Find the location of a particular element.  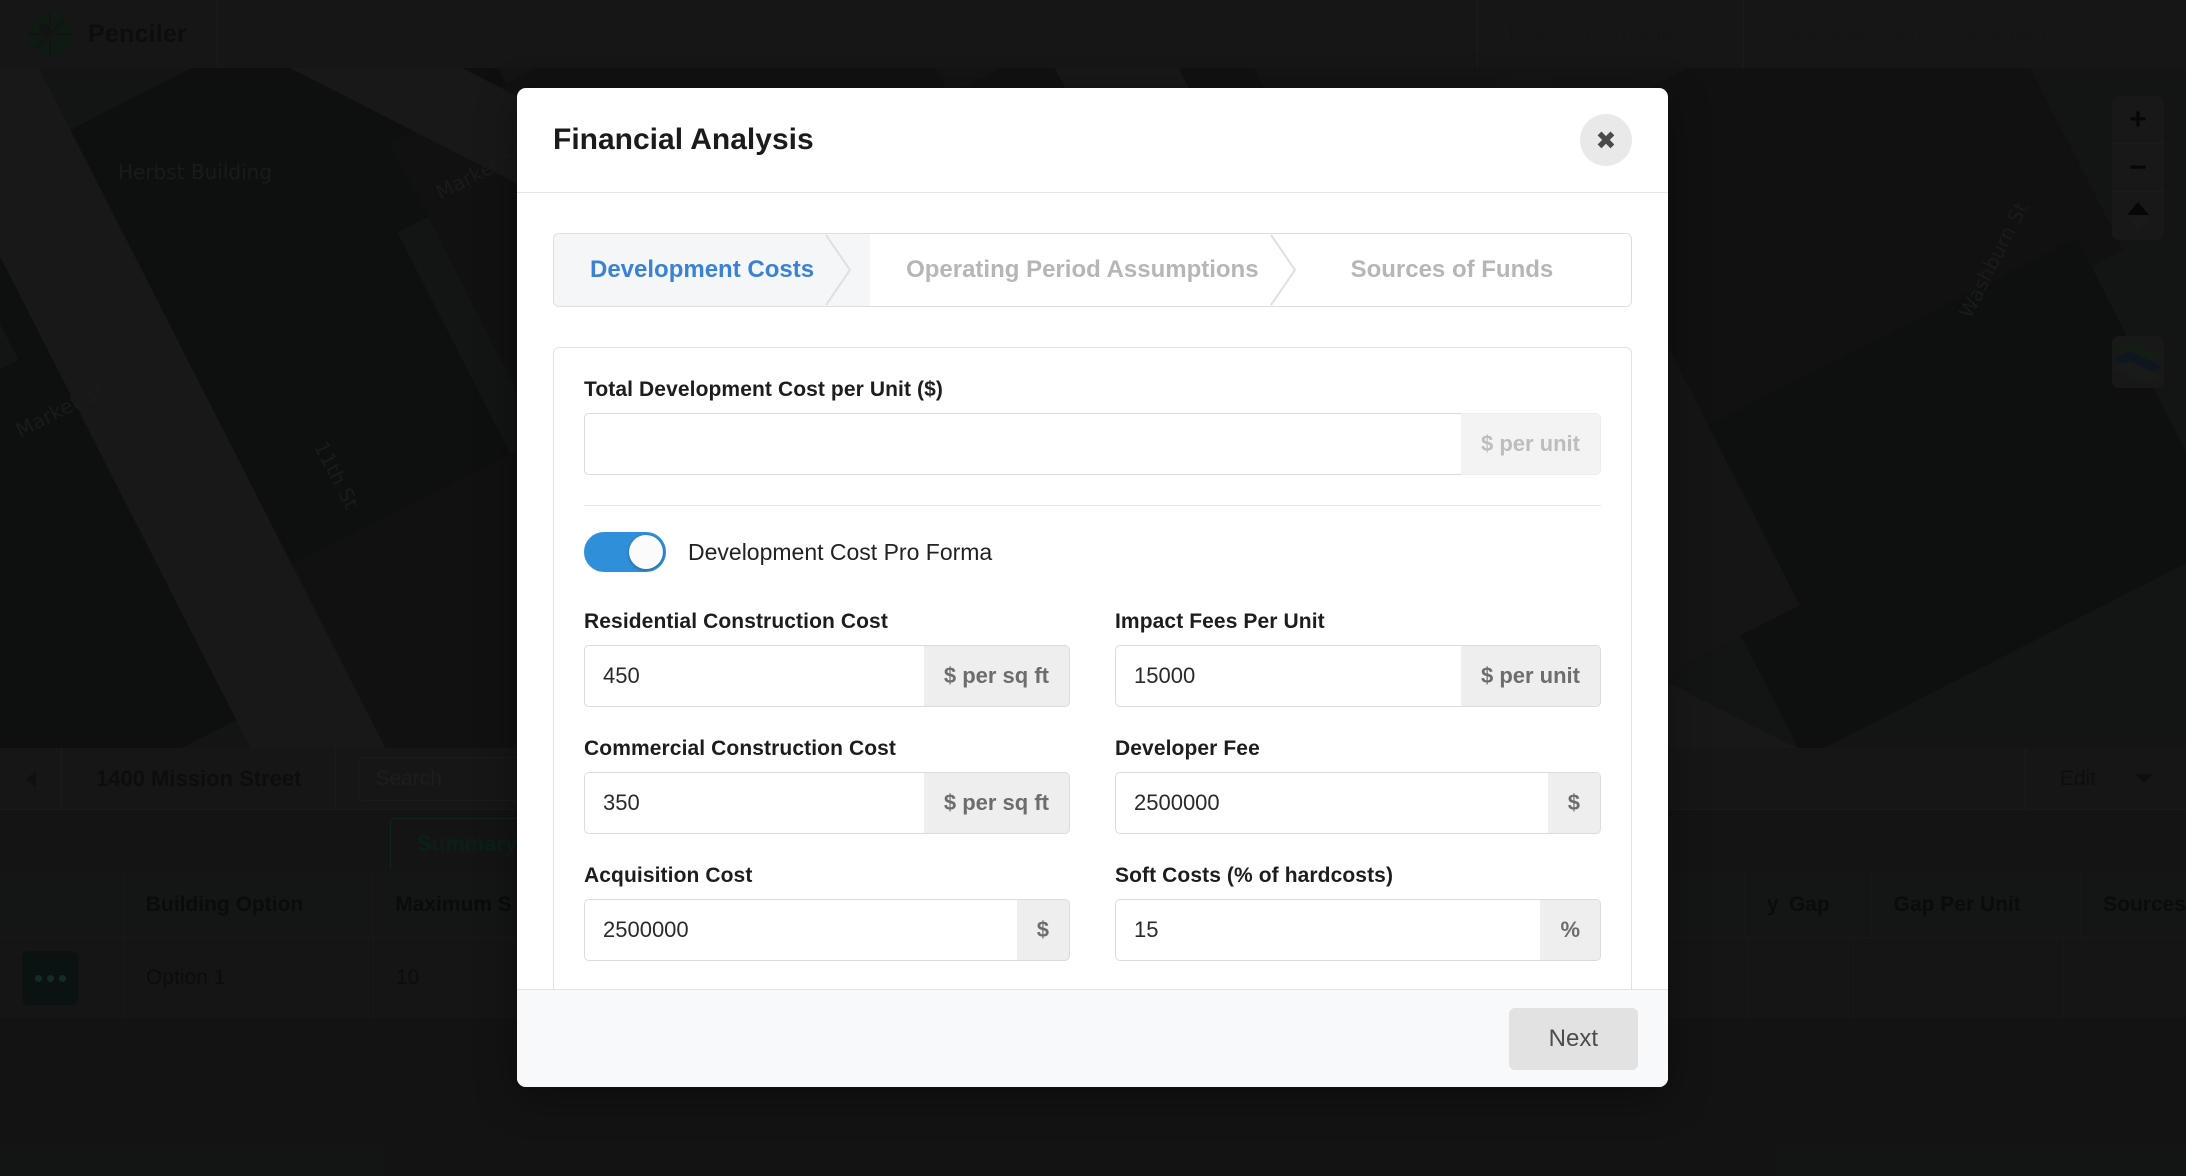

step-sources-of-funds: Sources of Funds is located at coordinates (1462, 270).